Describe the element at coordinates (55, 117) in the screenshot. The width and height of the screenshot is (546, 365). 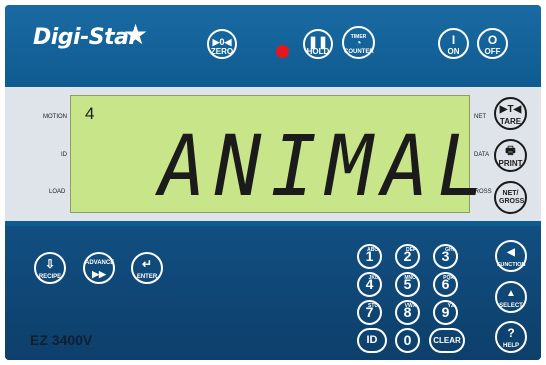
I see `motion-indicator-label: MOTION` at that location.